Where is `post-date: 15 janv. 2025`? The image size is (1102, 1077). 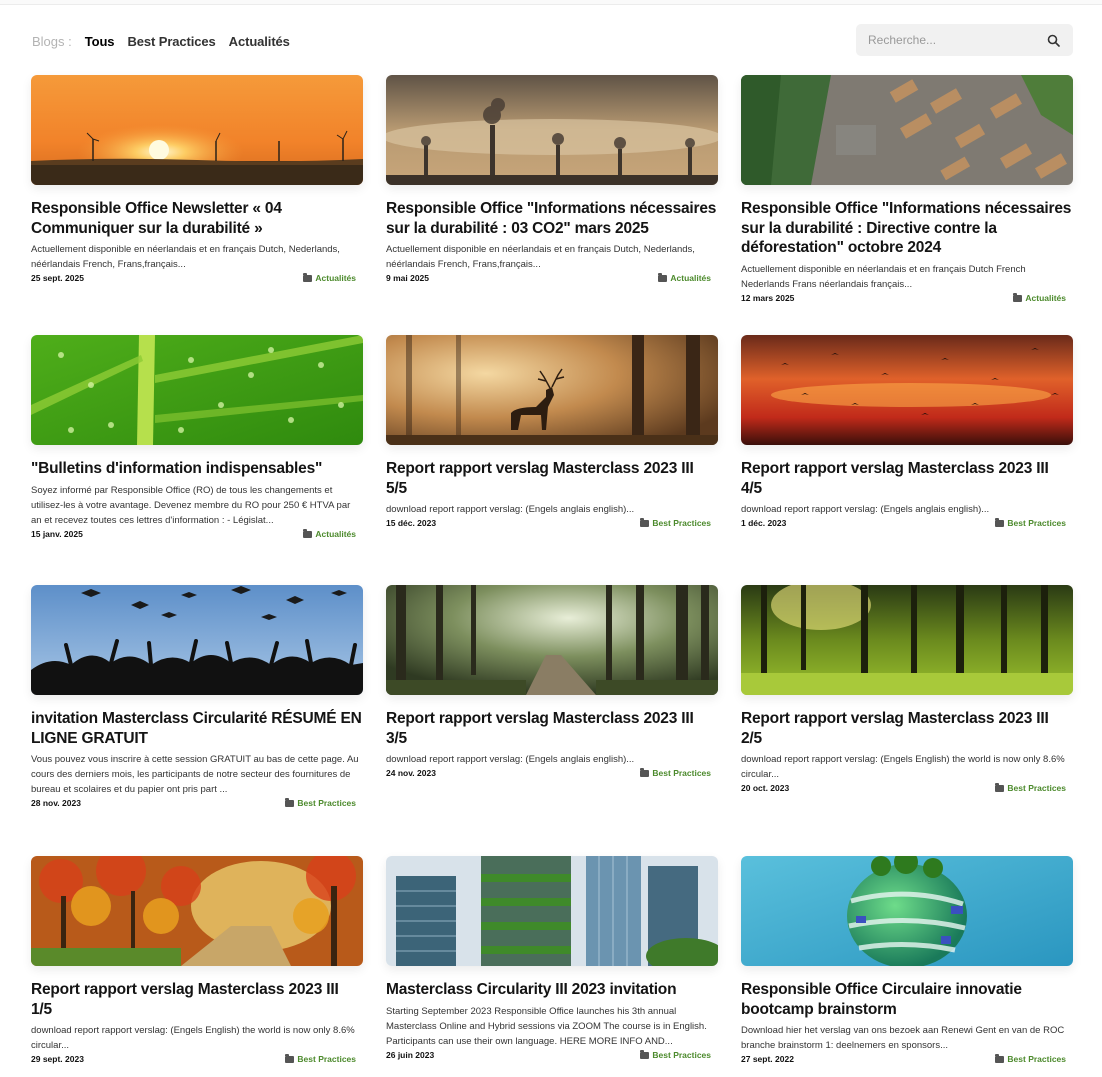 post-date: 15 janv. 2025 is located at coordinates (57, 533).